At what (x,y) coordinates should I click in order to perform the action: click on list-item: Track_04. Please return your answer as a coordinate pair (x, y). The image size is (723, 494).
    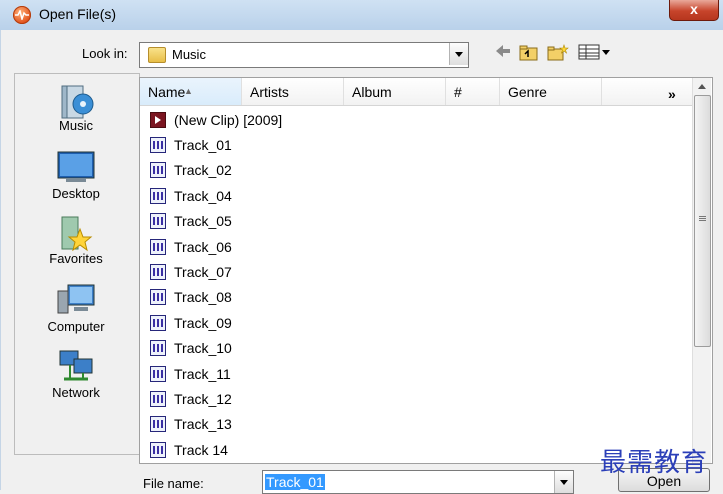
    Looking at the image, I should click on (258, 196).